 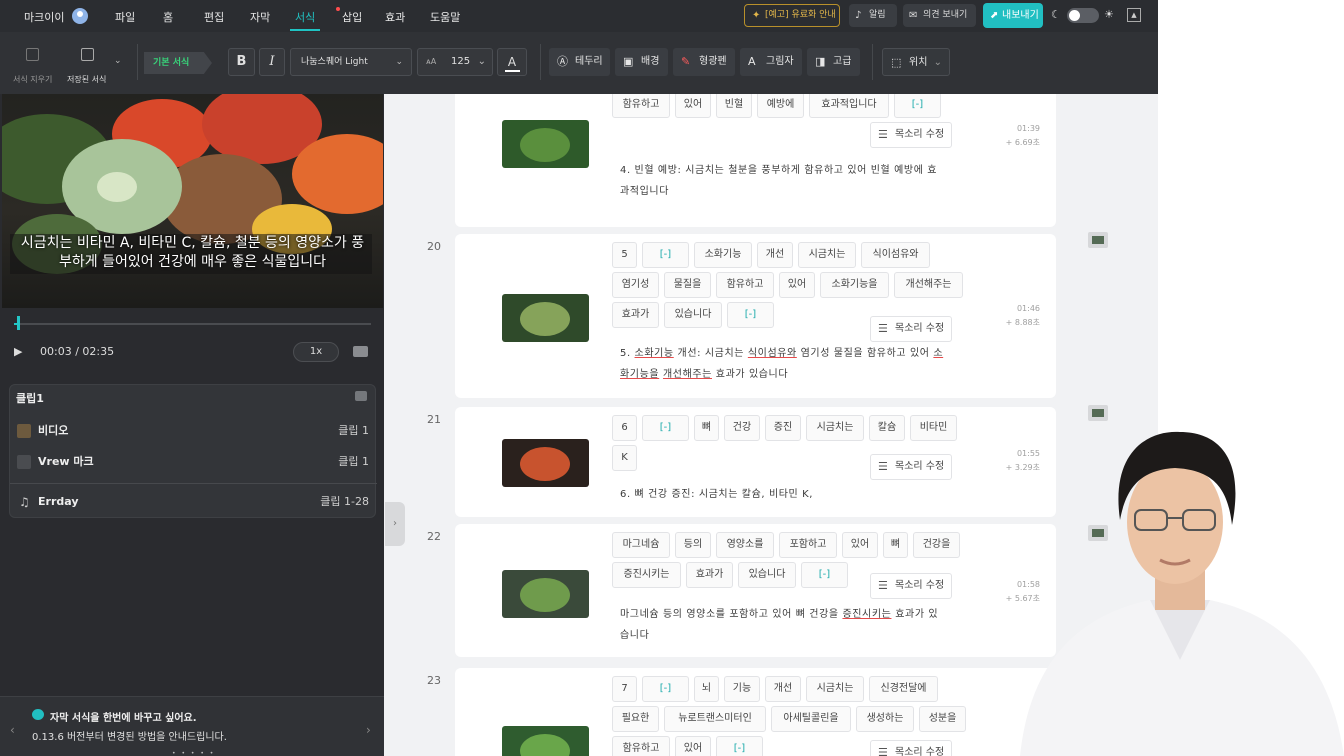 I want to click on alarm-button: ♪ 알림, so click(x=873, y=15).